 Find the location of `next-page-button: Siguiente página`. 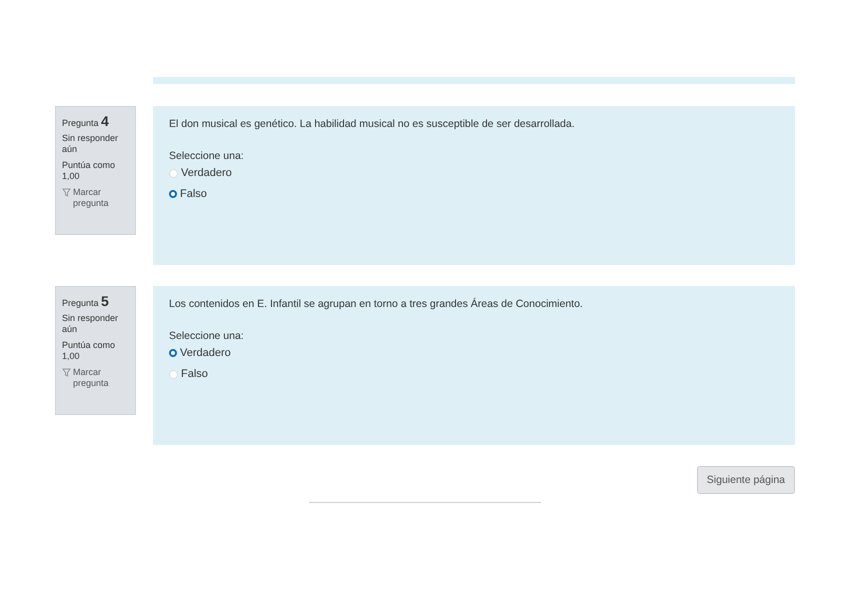

next-page-button: Siguiente página is located at coordinates (745, 480).